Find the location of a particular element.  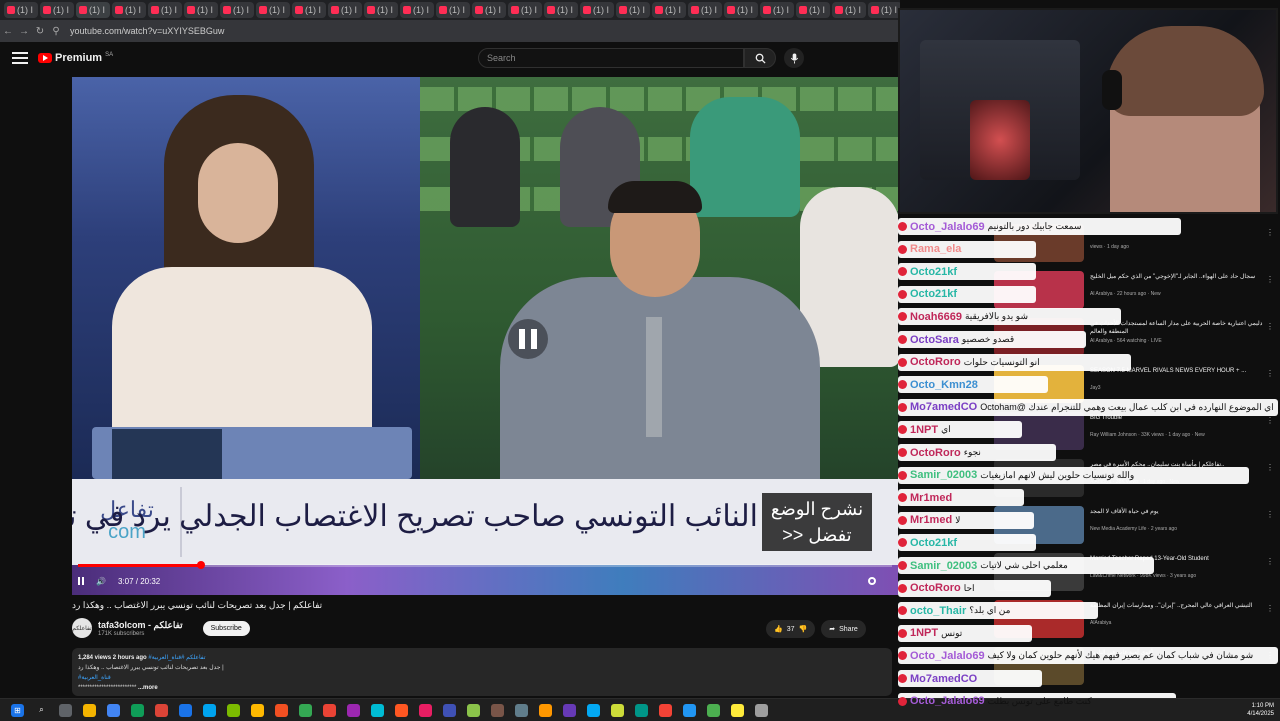

badge-icon is located at coordinates (902, 362).